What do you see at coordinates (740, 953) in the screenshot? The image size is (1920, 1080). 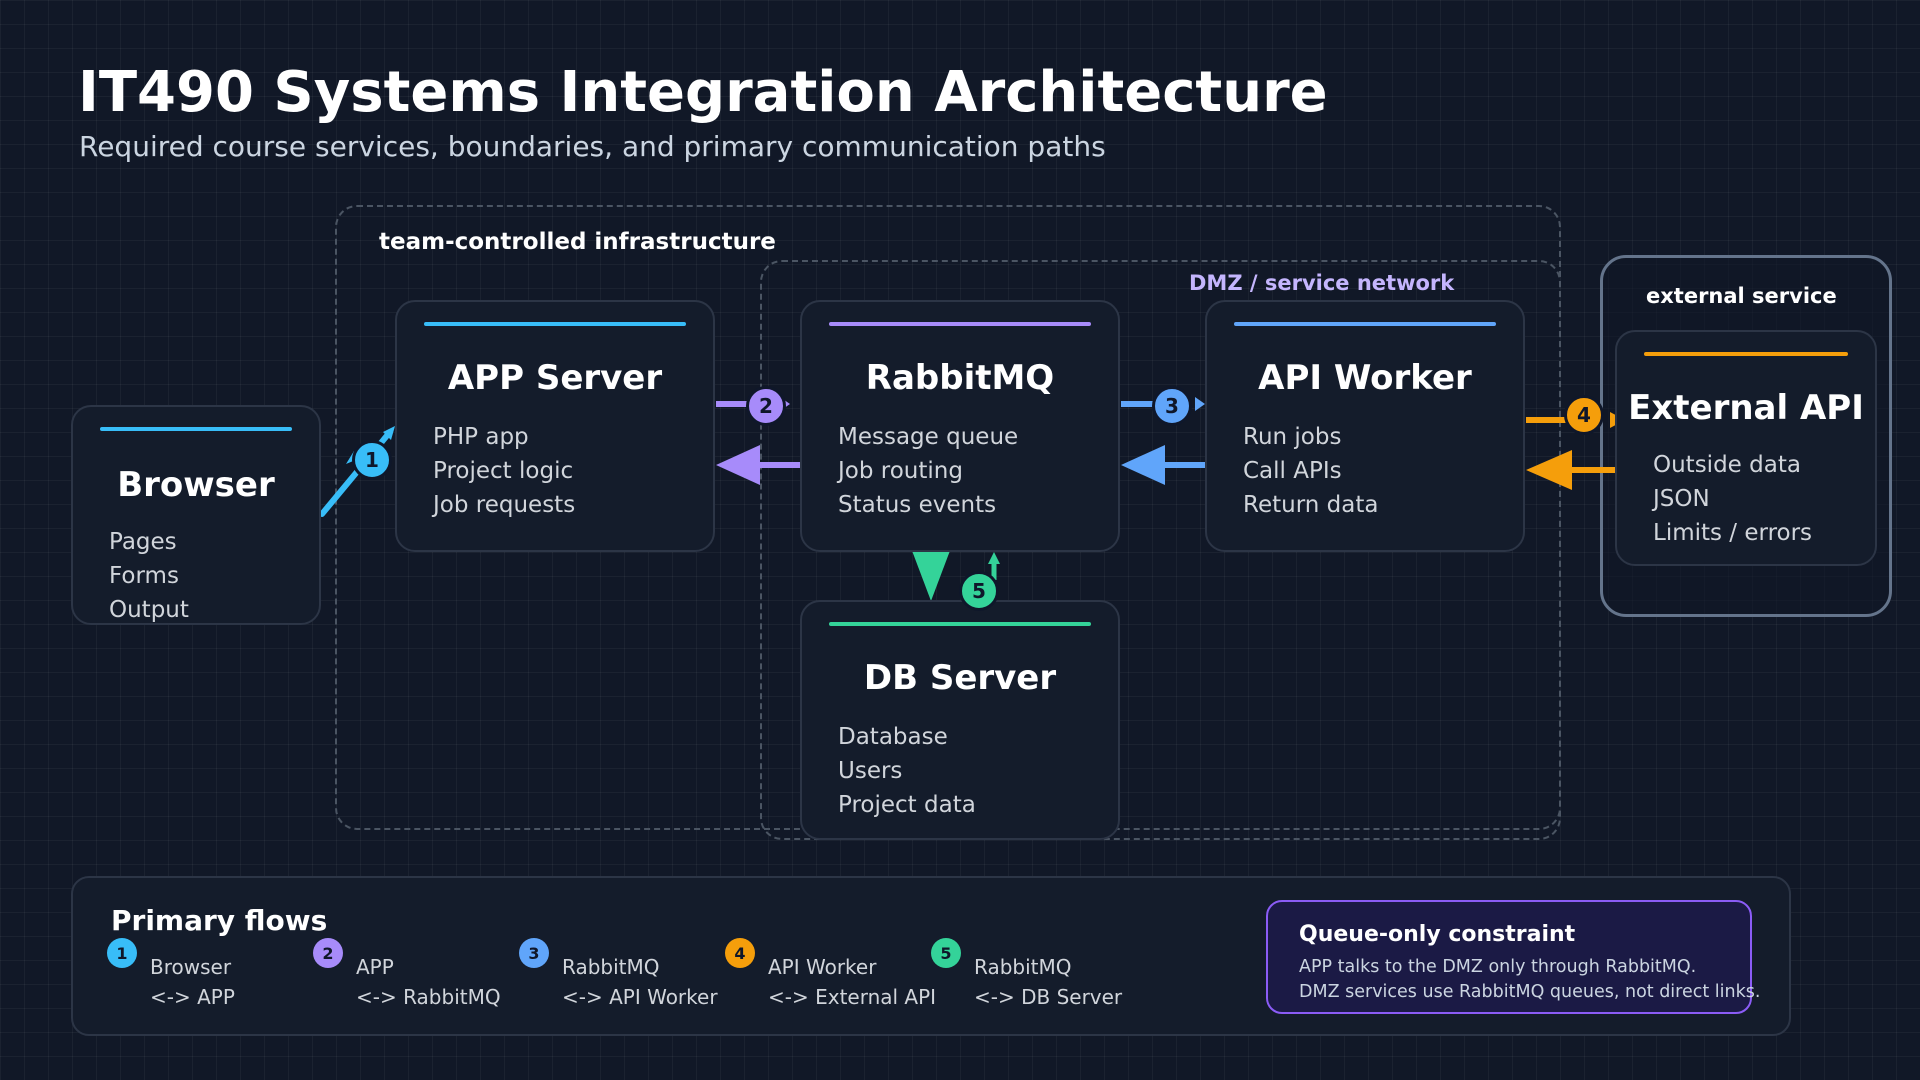 I see `legend-flow-badge: 4` at bounding box center [740, 953].